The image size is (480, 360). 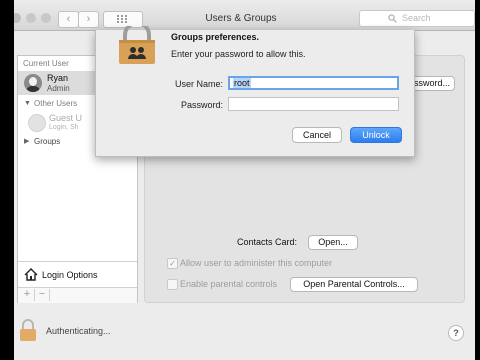 I want to click on login-options-label: Login Options, so click(x=70, y=275).